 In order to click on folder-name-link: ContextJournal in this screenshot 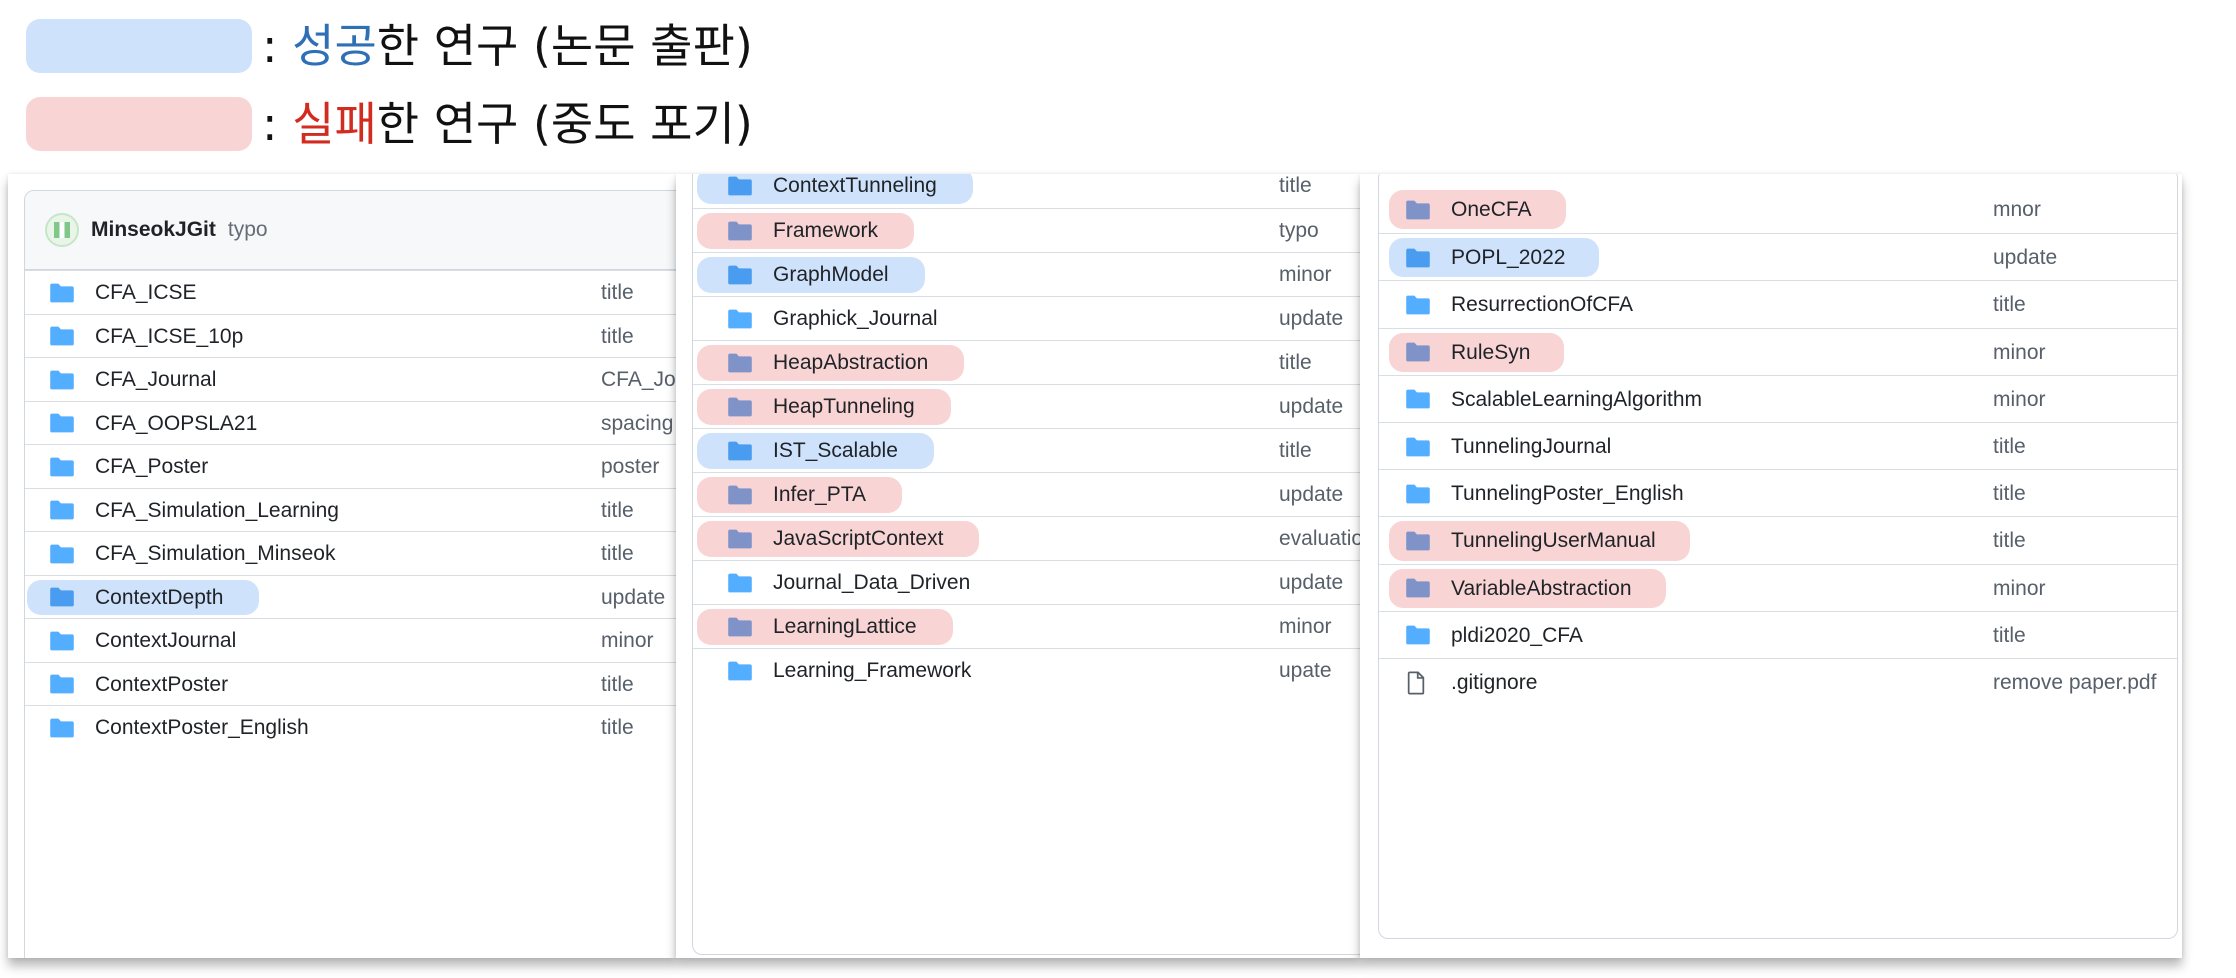, I will do `click(165, 641)`.